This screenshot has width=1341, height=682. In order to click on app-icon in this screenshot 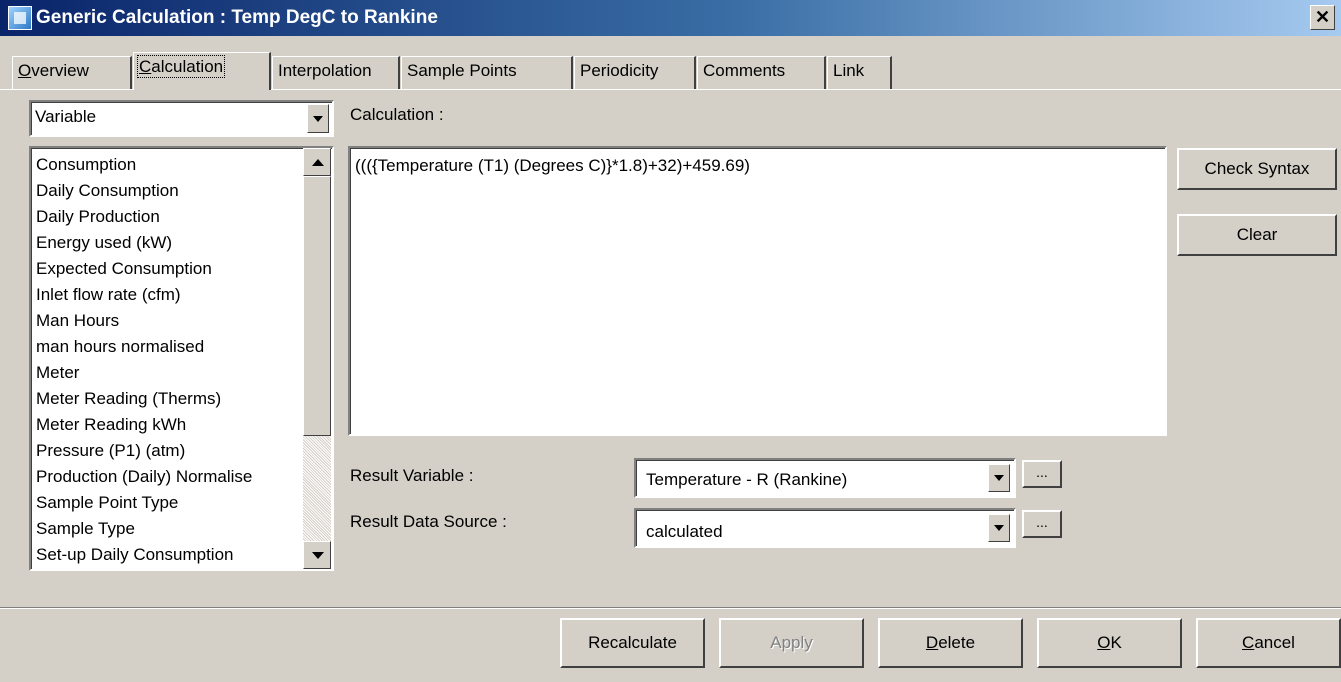, I will do `click(20, 18)`.